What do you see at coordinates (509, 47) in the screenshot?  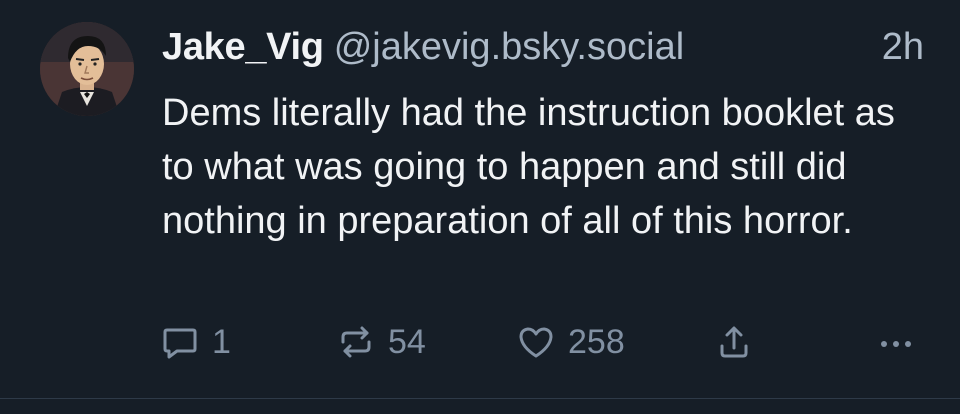 I see `author-handle: @jakevig.bsky.social` at bounding box center [509, 47].